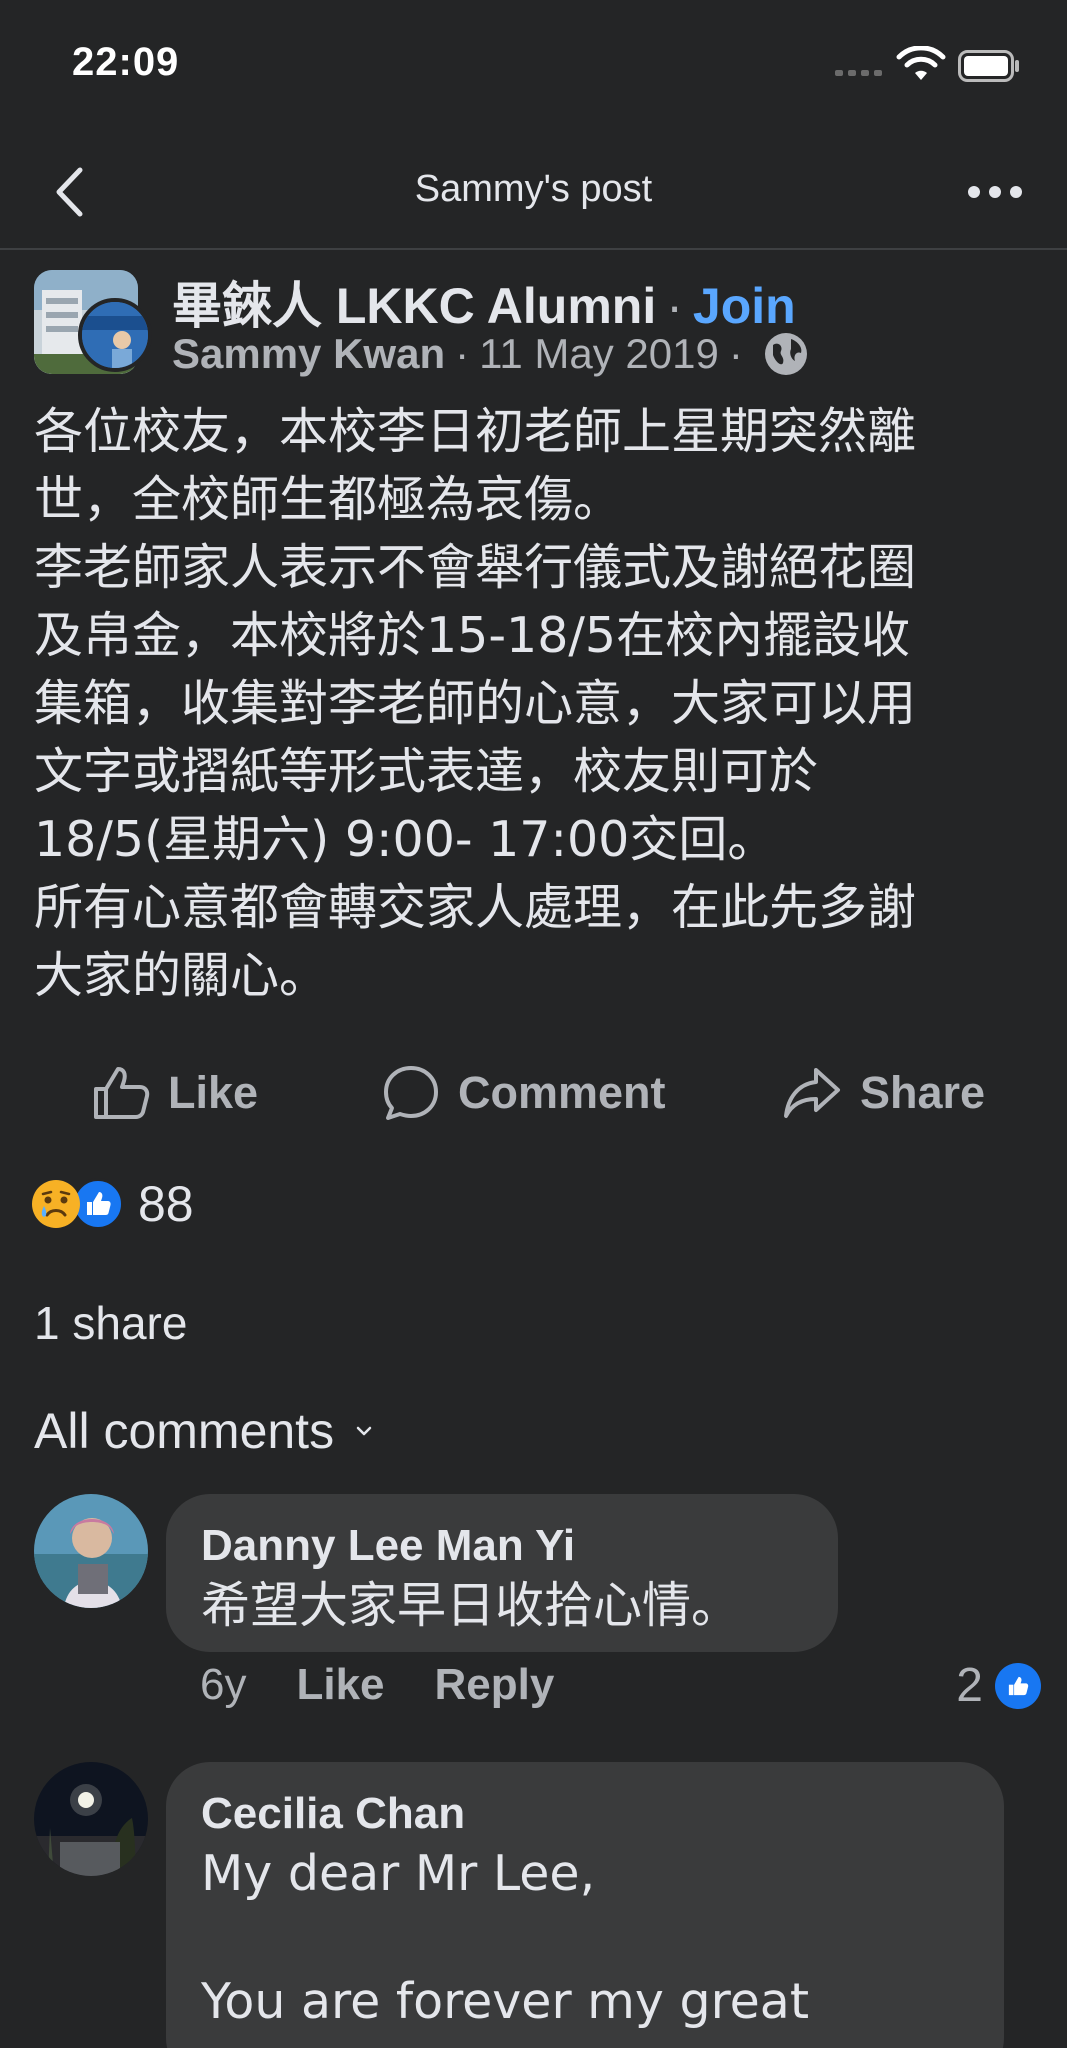  I want to click on comment-button: Comment, so click(524, 1093).